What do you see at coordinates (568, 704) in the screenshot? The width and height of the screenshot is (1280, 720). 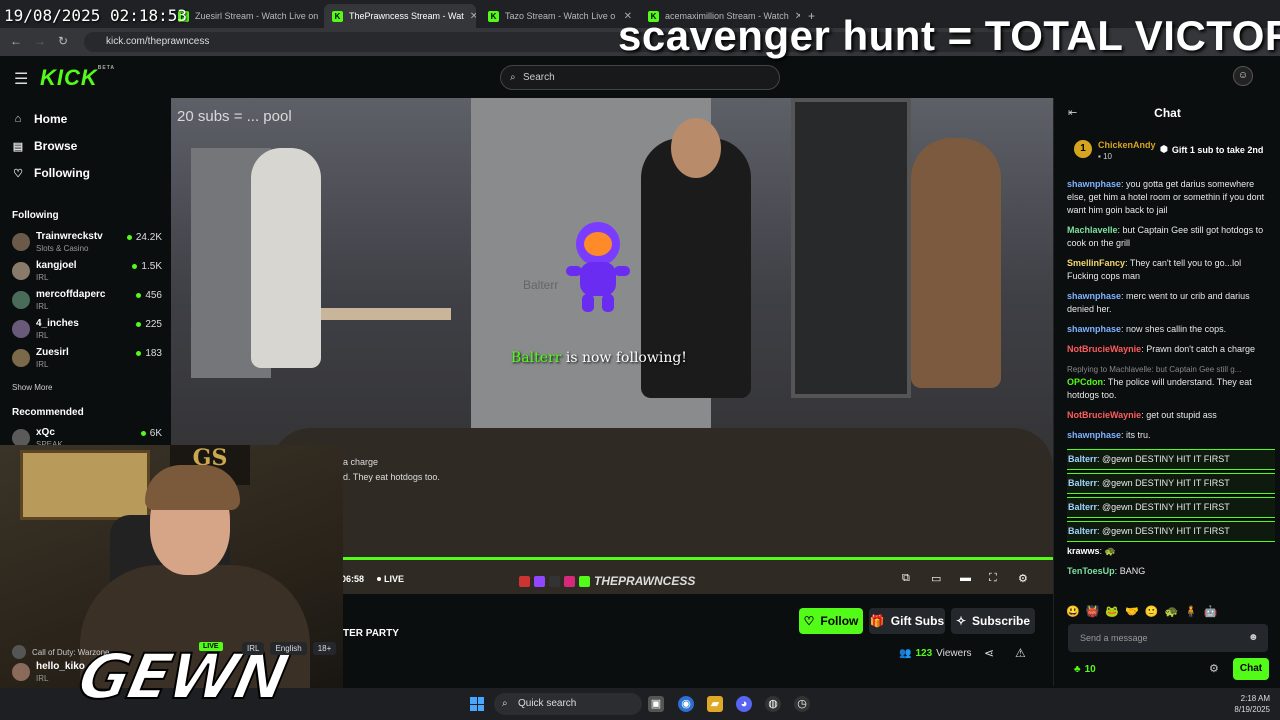 I see `taskbar-search: ⌕ Quick search` at bounding box center [568, 704].